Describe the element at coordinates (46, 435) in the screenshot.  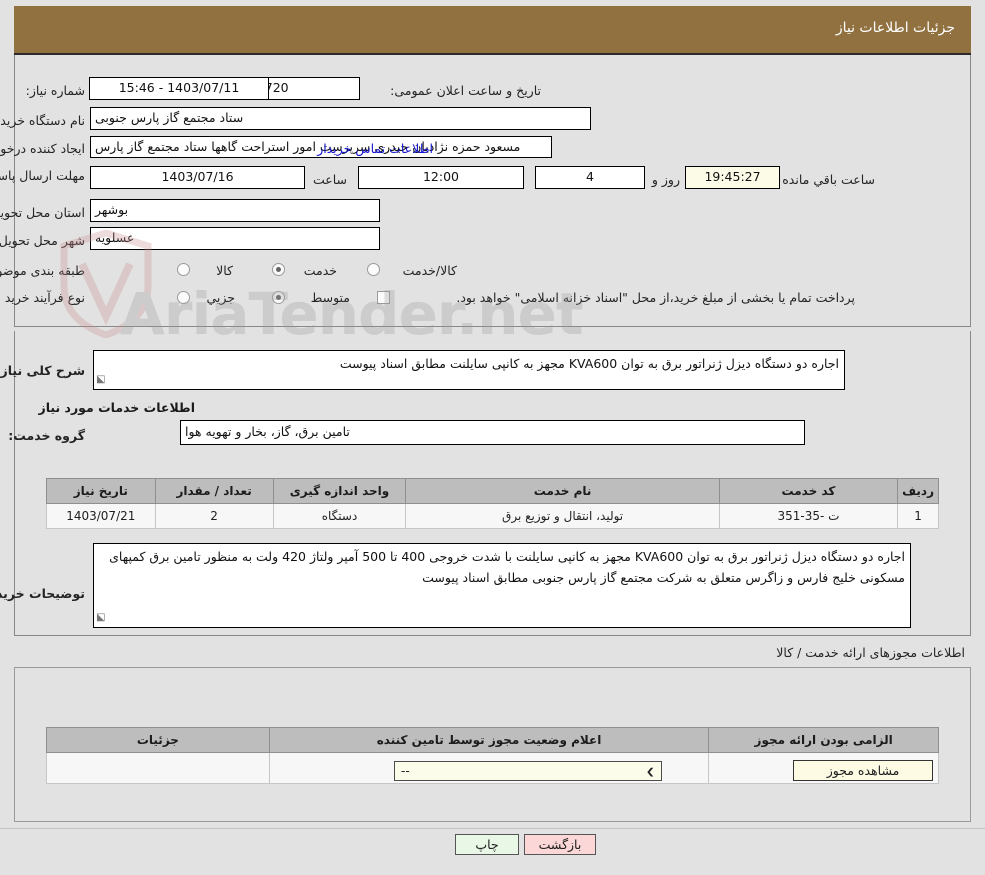
I see `service-group-label: گروه خدمت:` at that location.